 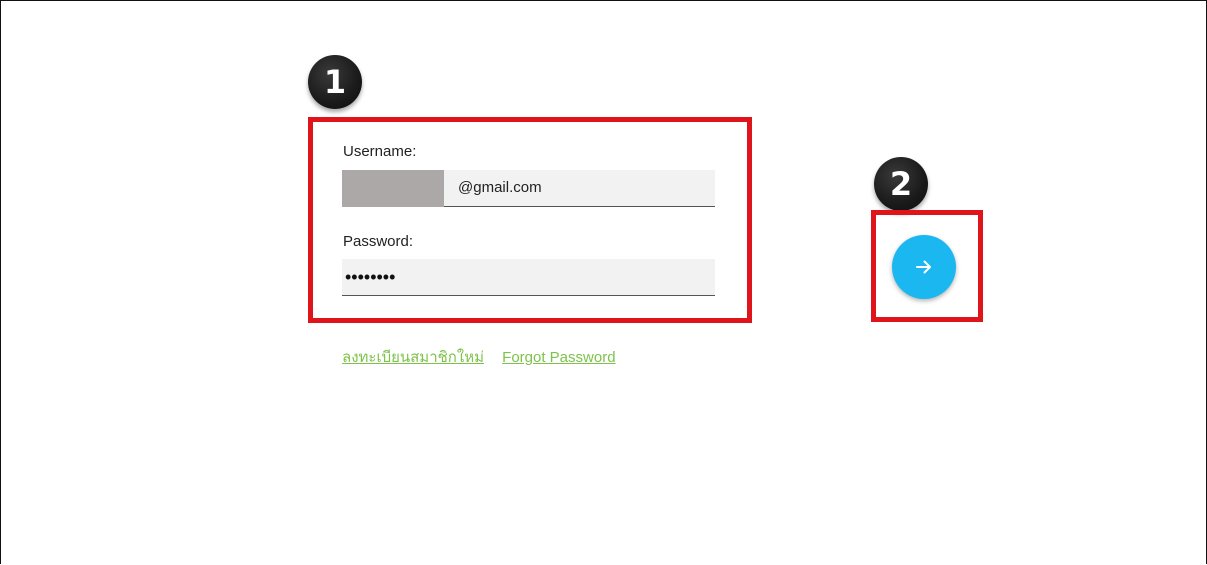 I want to click on password-value: ••••••••, so click(x=370, y=277).